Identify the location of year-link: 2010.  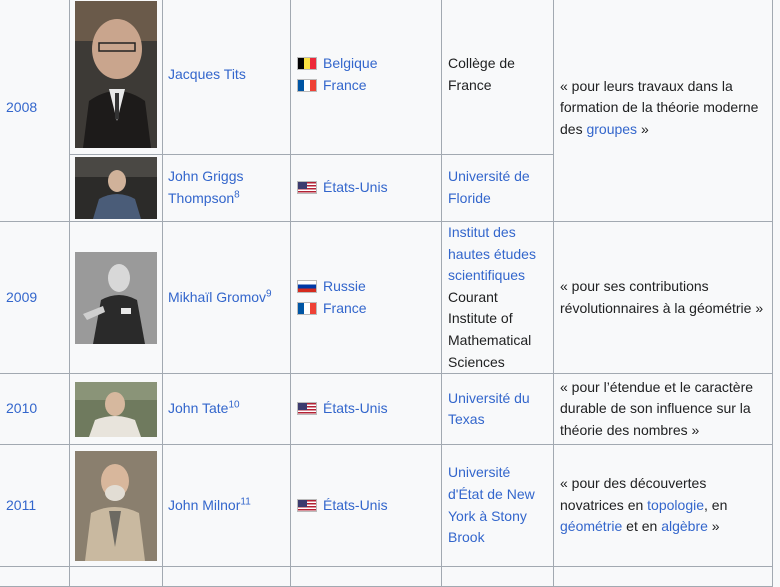
(21, 408).